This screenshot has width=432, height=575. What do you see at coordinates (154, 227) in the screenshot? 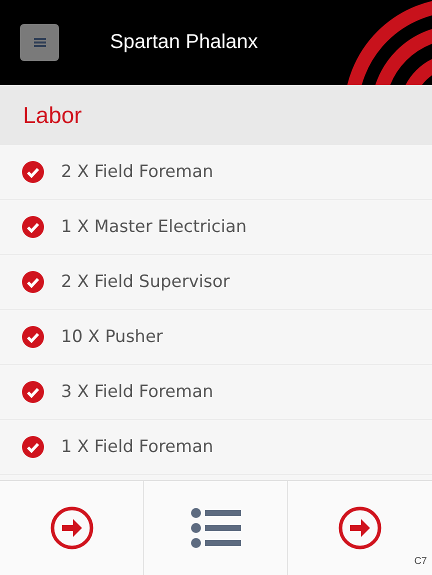
I see `labor-label: 1 X Master Electrician` at bounding box center [154, 227].